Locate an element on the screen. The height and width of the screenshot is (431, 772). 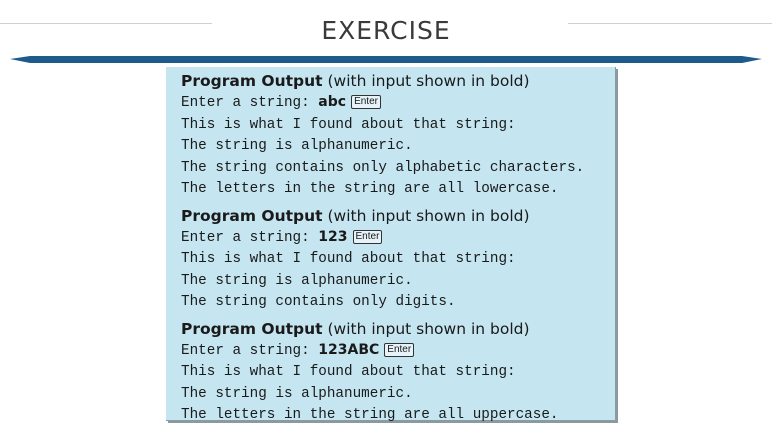
output-line: The string contains only digits. is located at coordinates (318, 302).